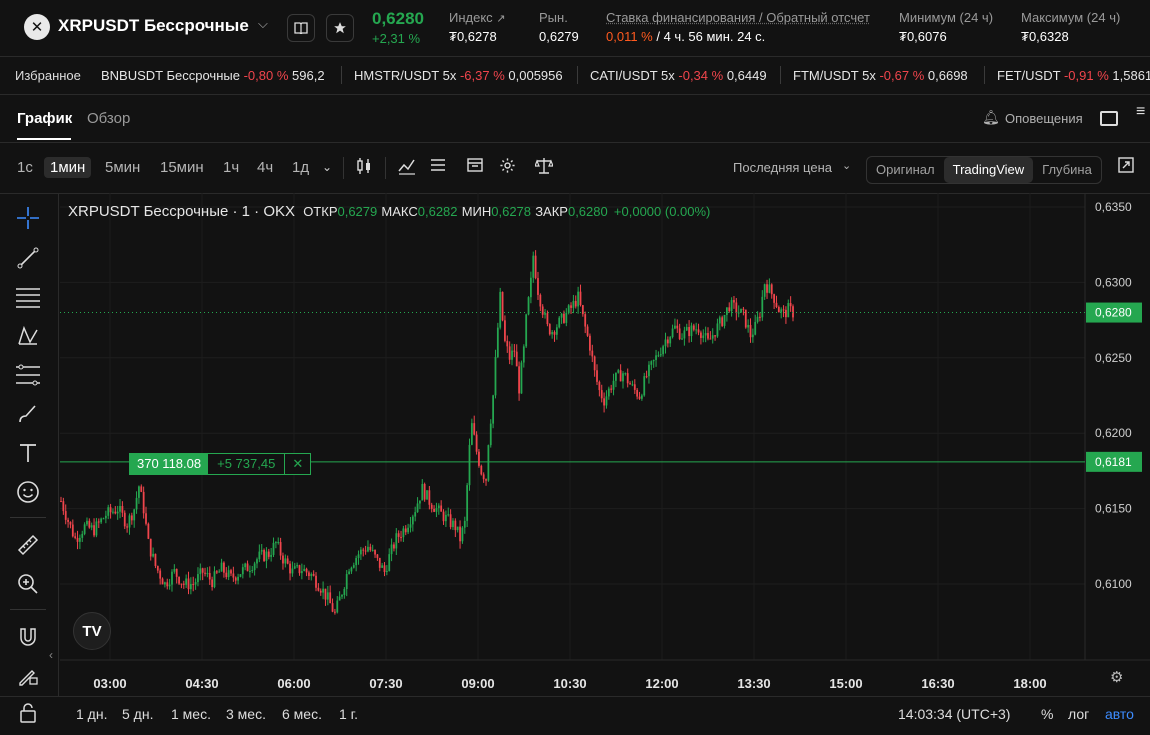 The image size is (1150, 735). What do you see at coordinates (1073, 75) in the screenshot?
I see `ticker-item: FET/USDT -0,91 % 1,5861` at bounding box center [1073, 75].